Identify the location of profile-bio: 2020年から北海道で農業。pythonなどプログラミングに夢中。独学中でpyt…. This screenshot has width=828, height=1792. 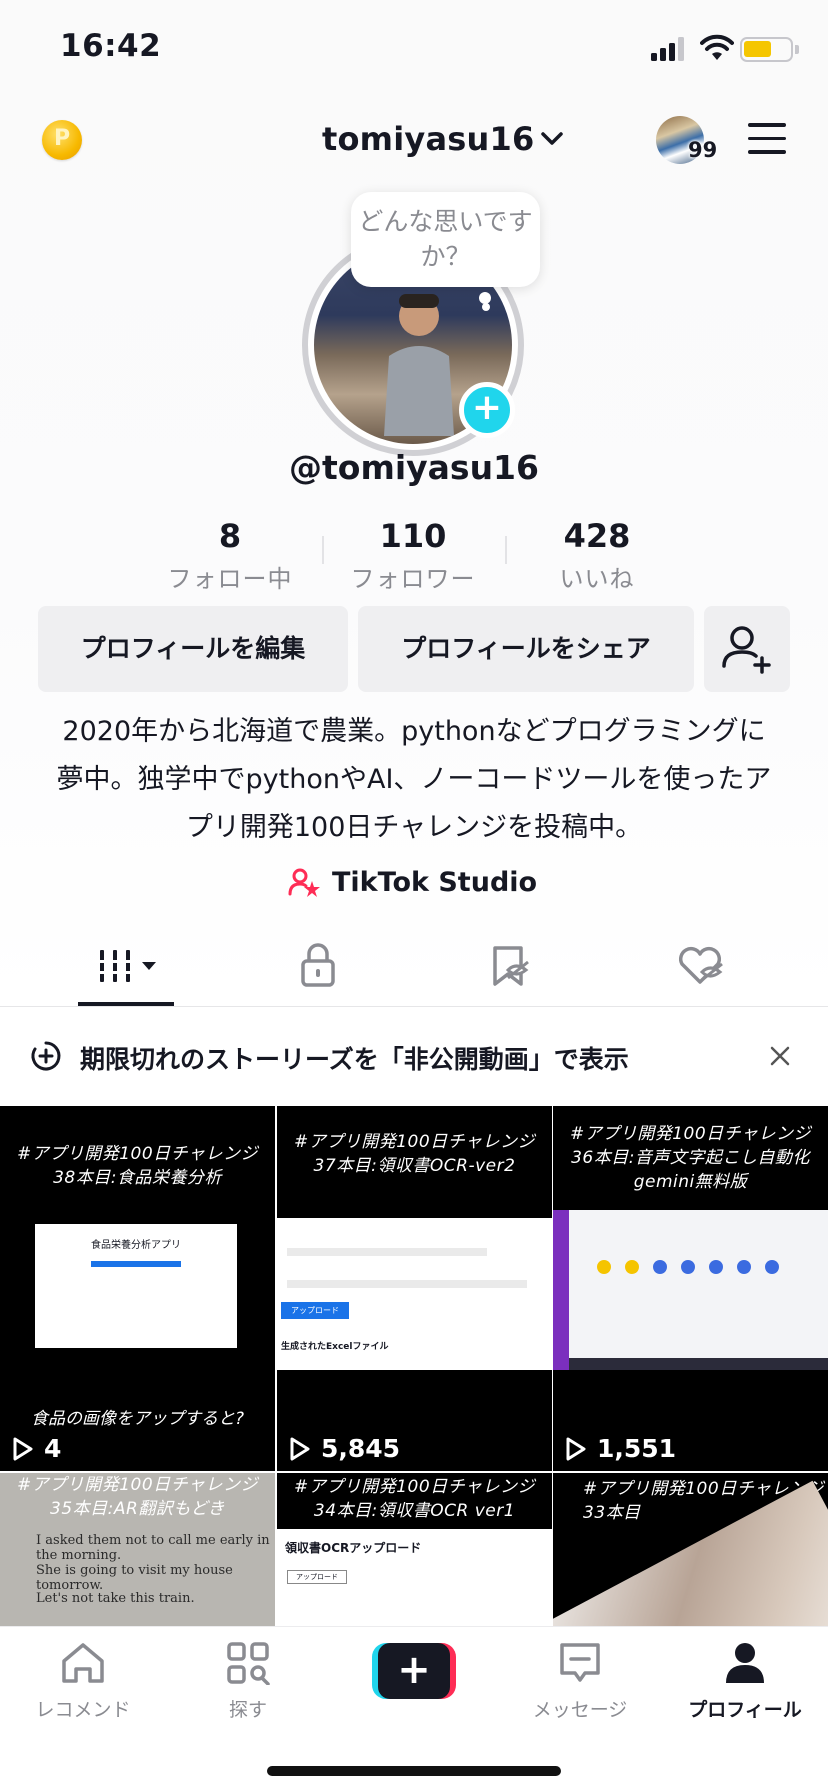
(414, 779).